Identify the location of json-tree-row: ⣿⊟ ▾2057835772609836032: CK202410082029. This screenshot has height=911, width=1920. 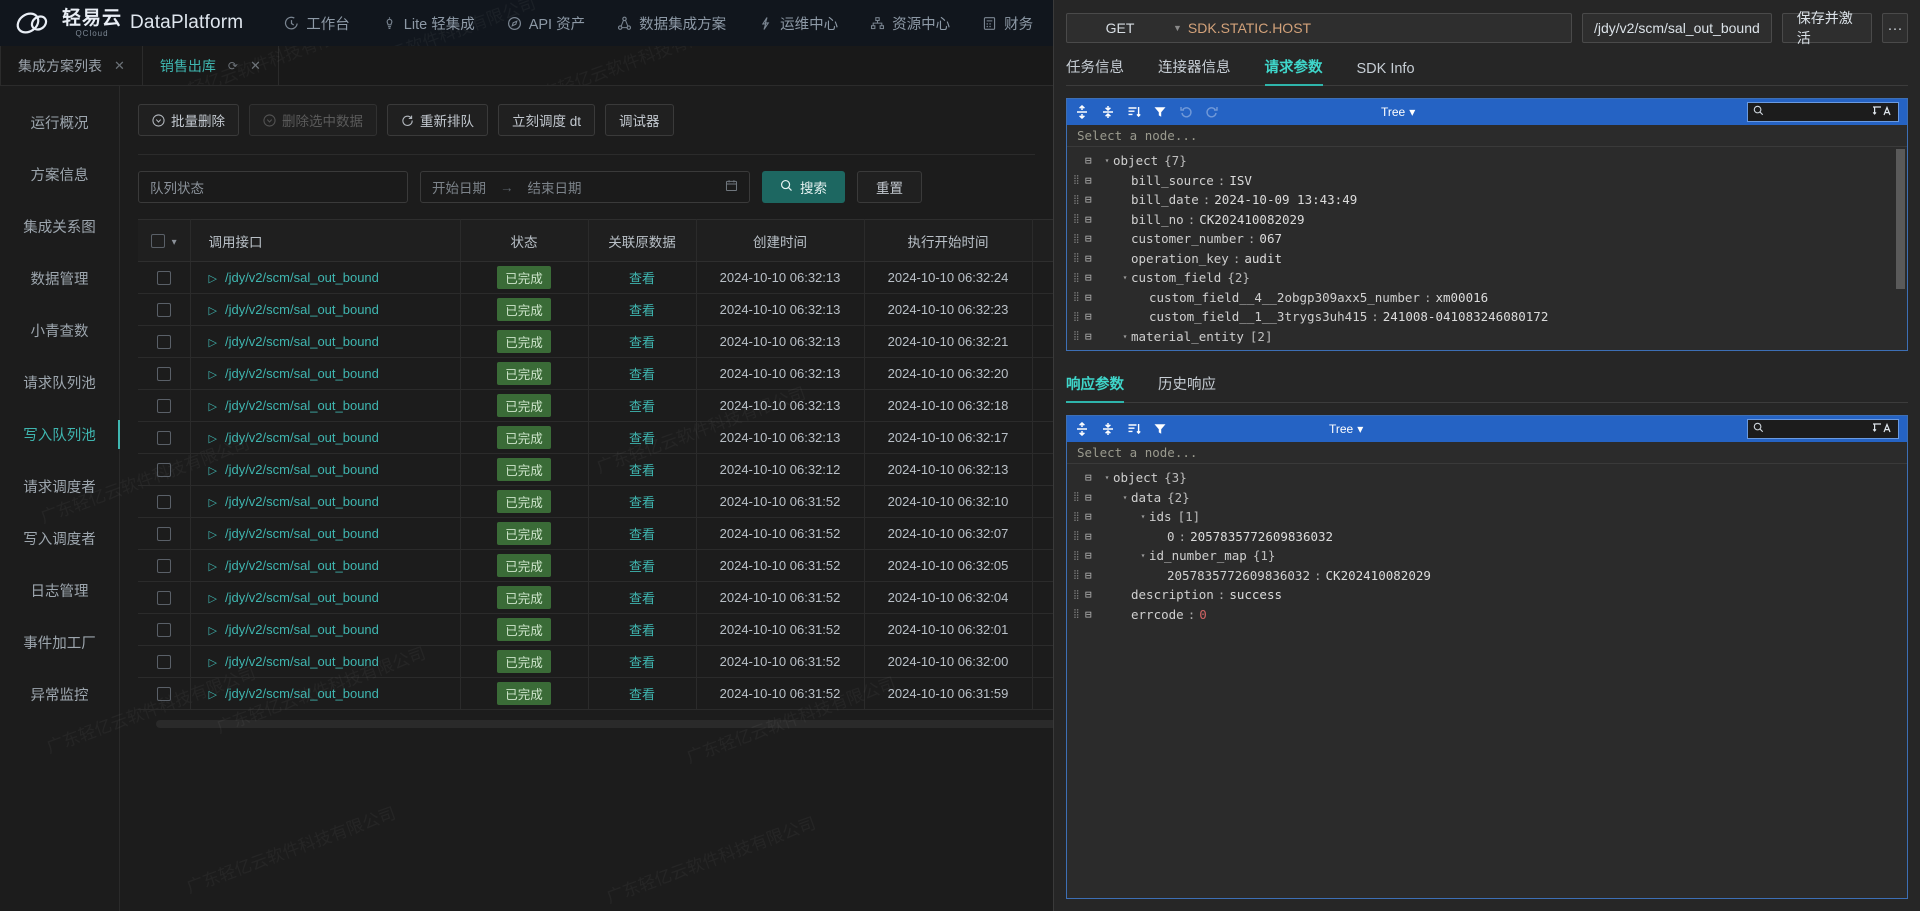
(1487, 576).